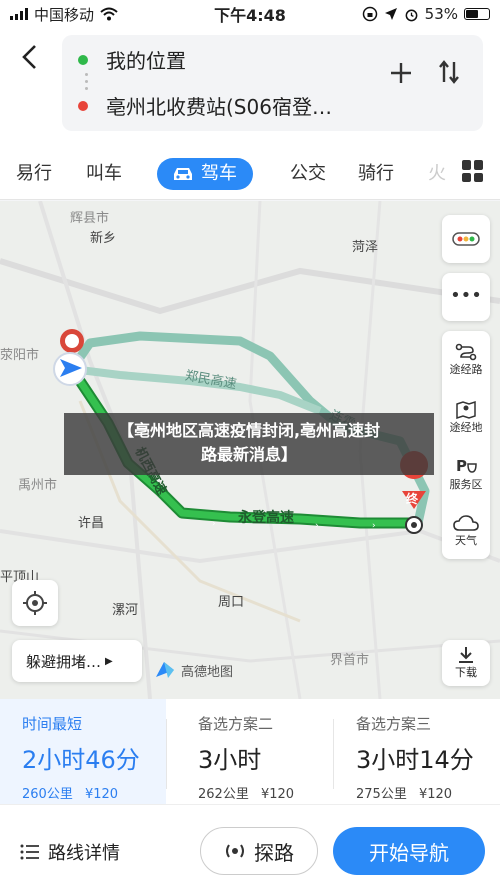 Image resolution: width=500 pixels, height=889 pixels. I want to click on more-options-button: •••, so click(466, 297).